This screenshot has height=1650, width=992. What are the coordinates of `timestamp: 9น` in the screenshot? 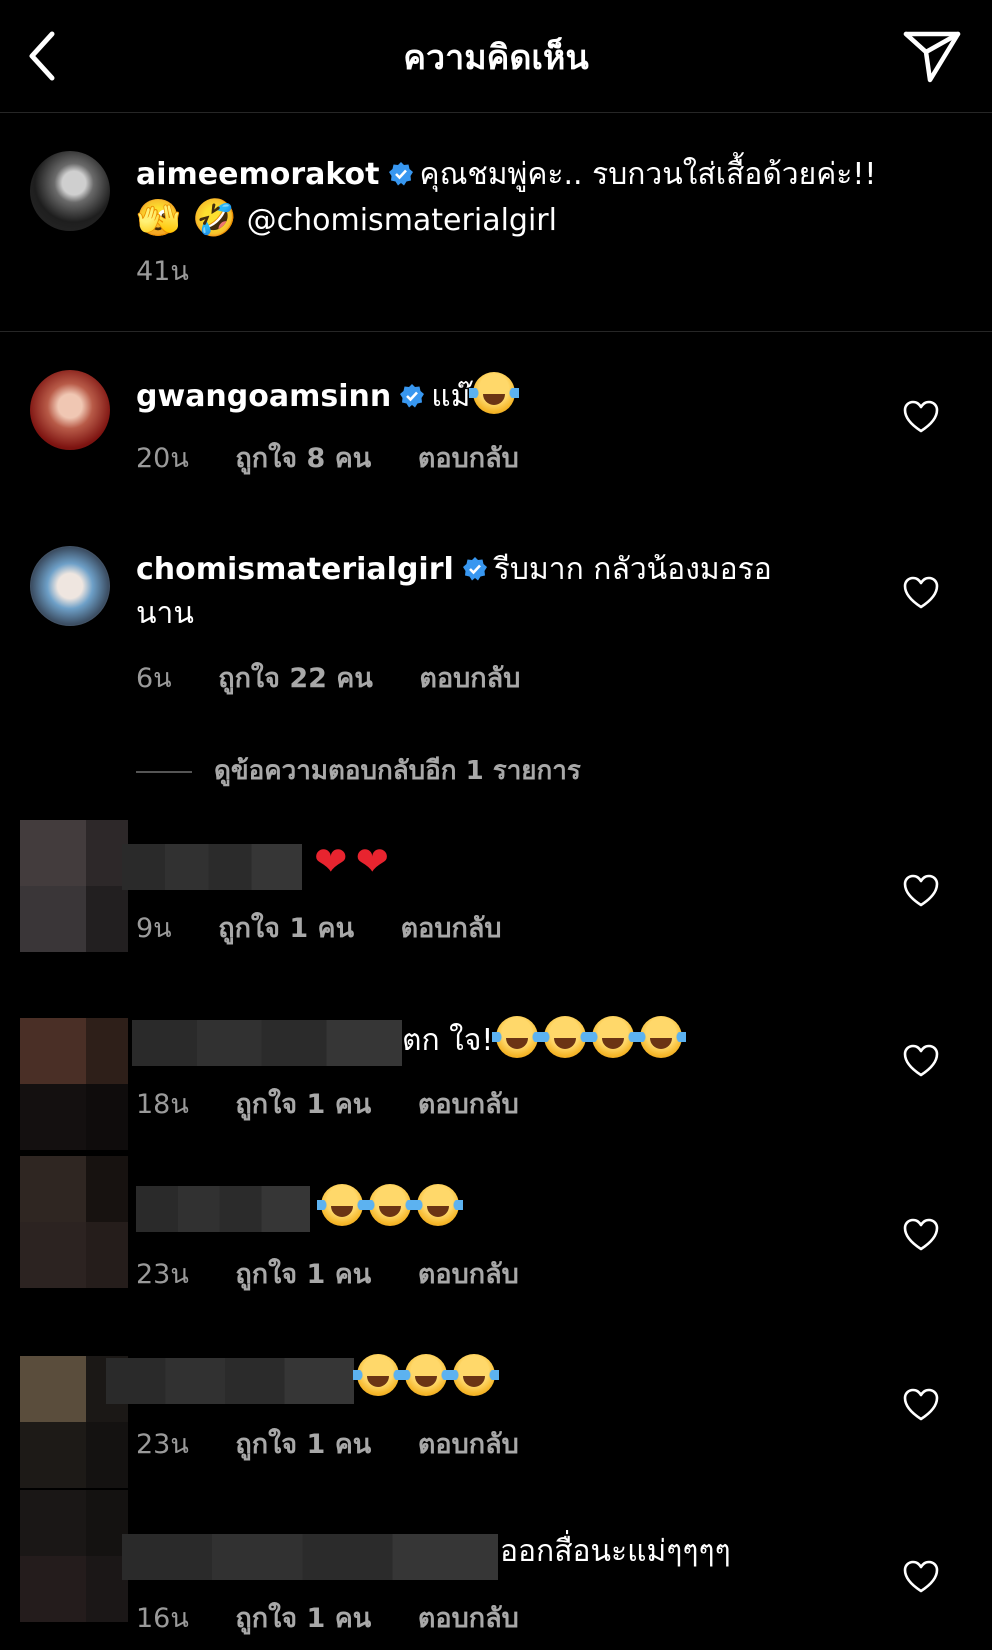 It's located at (154, 928).